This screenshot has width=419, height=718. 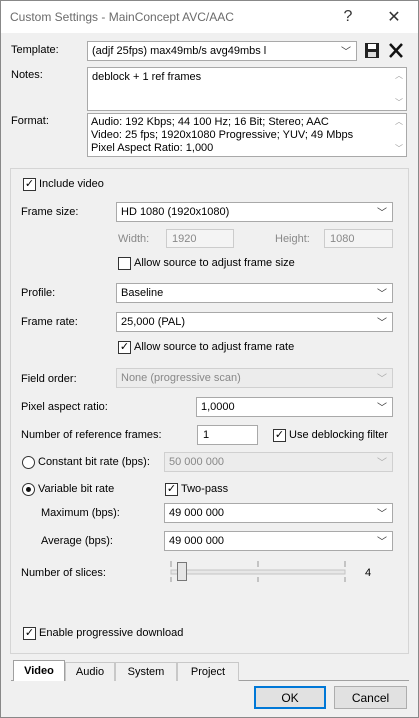 I want to click on constant-bitrate-dropdown: 50 000 000 ﹀, so click(x=278, y=462).